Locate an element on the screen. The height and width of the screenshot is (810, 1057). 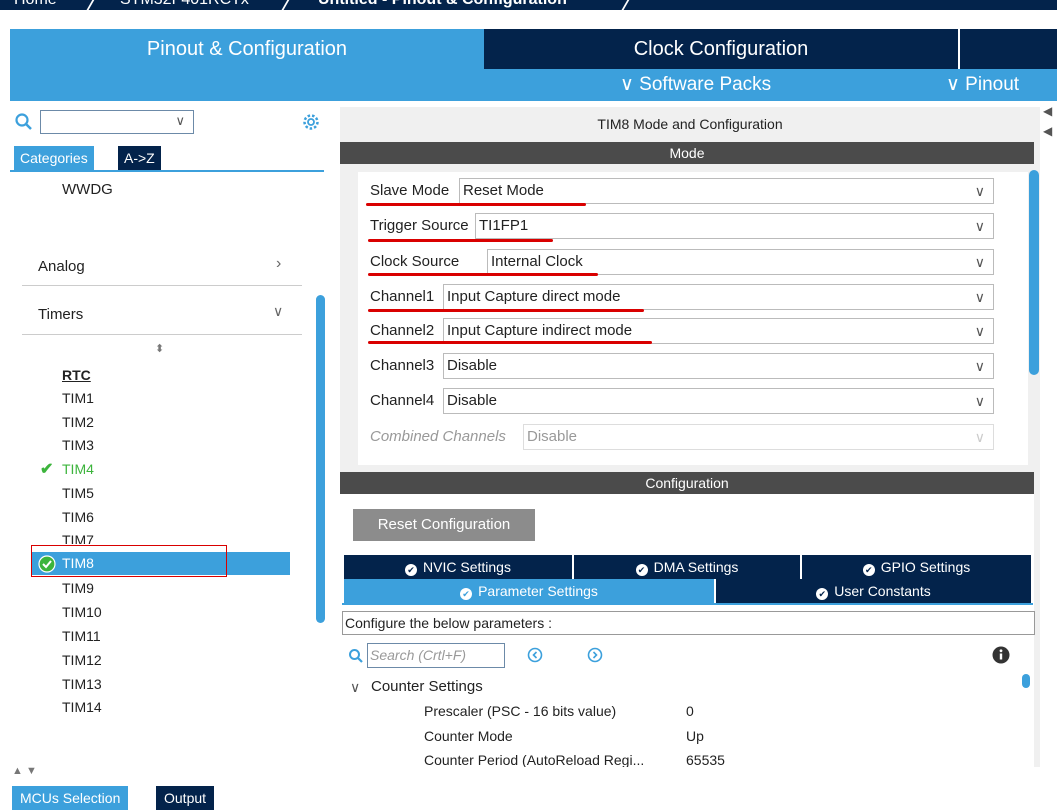
tab-label: Parameter Settings is located at coordinates (538, 591).